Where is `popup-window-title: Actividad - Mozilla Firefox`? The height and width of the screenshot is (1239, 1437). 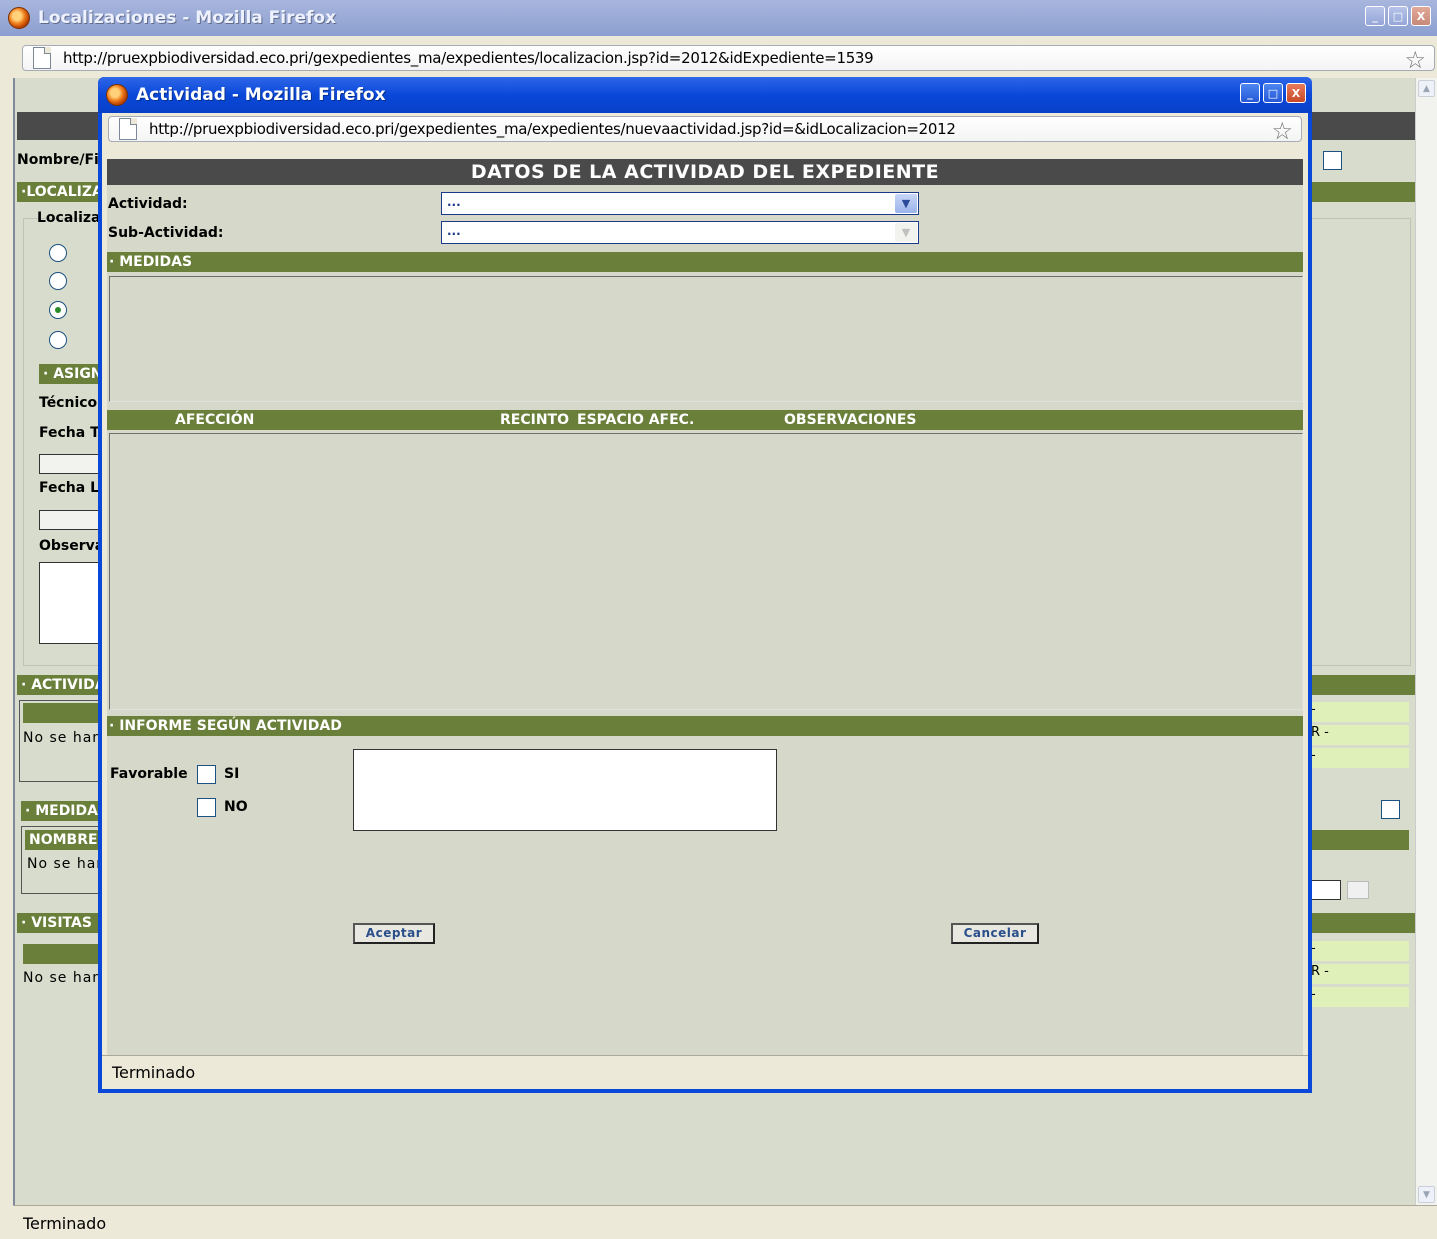 popup-window-title: Actividad - Mozilla Firefox is located at coordinates (261, 95).